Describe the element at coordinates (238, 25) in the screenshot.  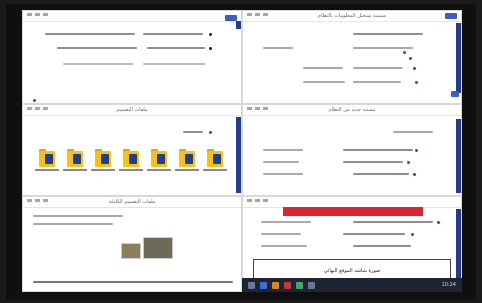
I see `scroll-thumb` at that location.